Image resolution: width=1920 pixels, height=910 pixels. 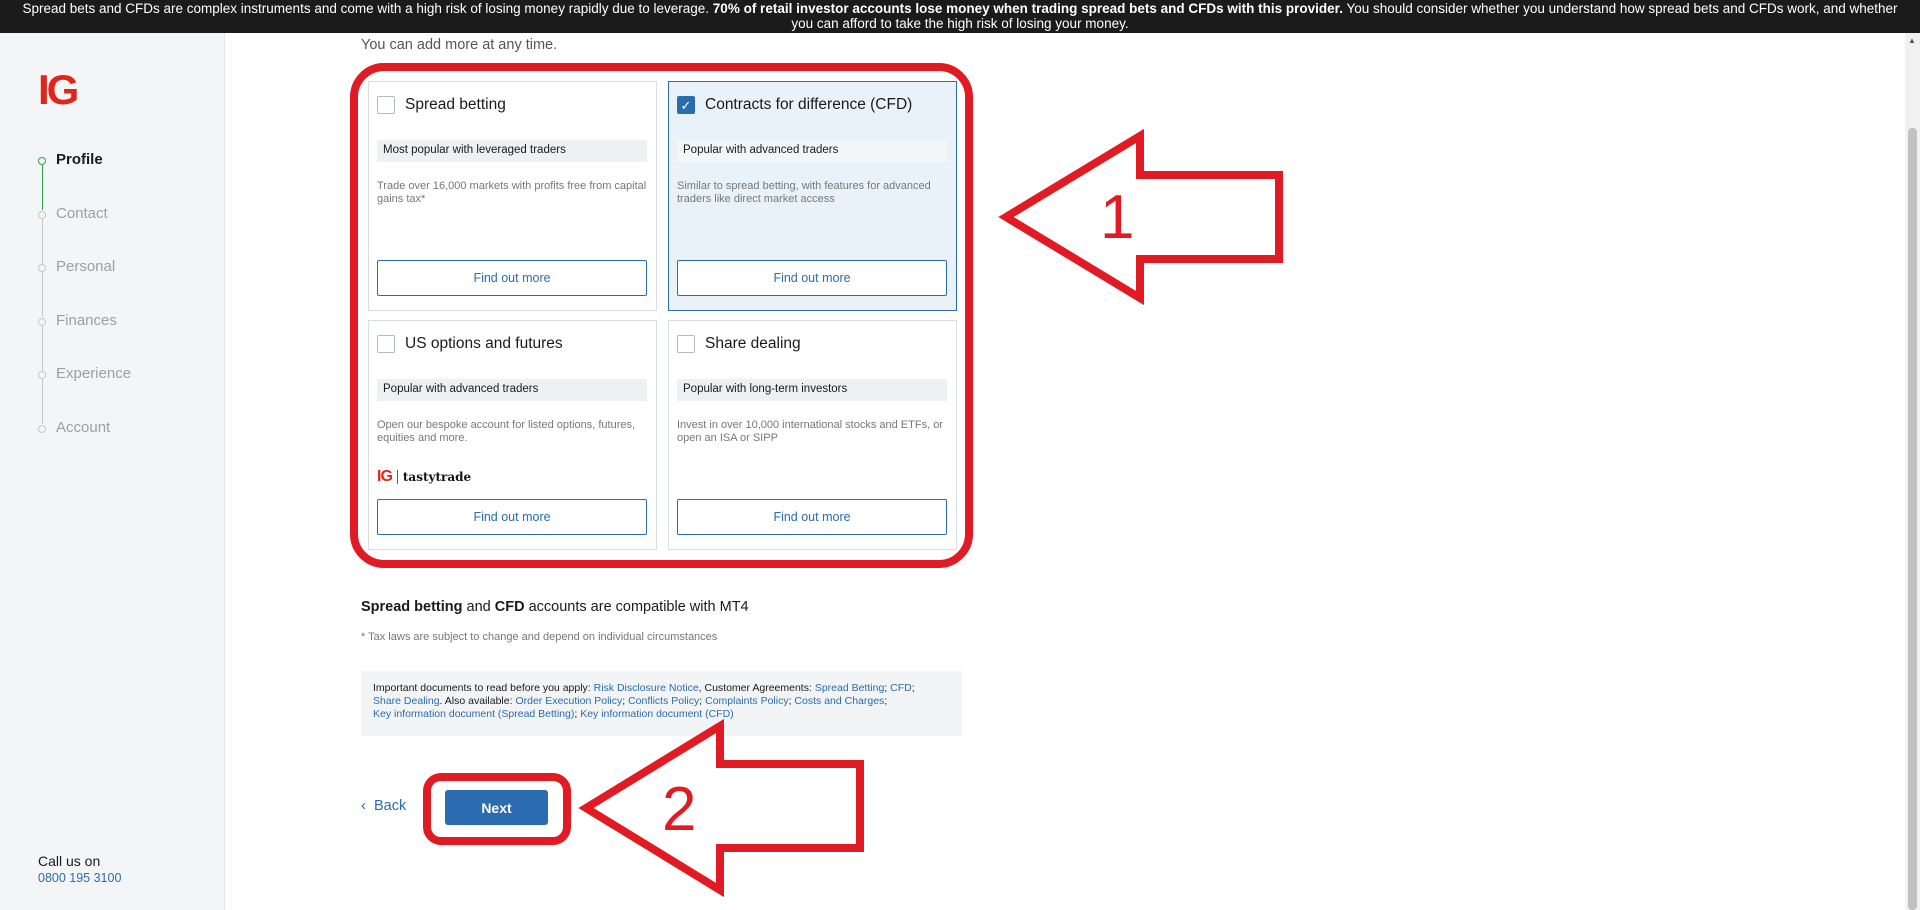 What do you see at coordinates (84, 446) in the screenshot?
I see `step-account: Account` at bounding box center [84, 446].